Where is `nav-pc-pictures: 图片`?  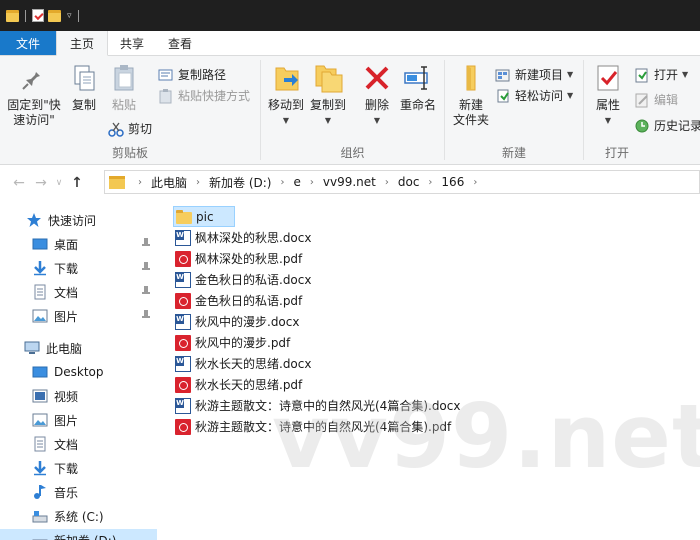
nav-pc-pictures: 图片 is located at coordinates (78, 420).